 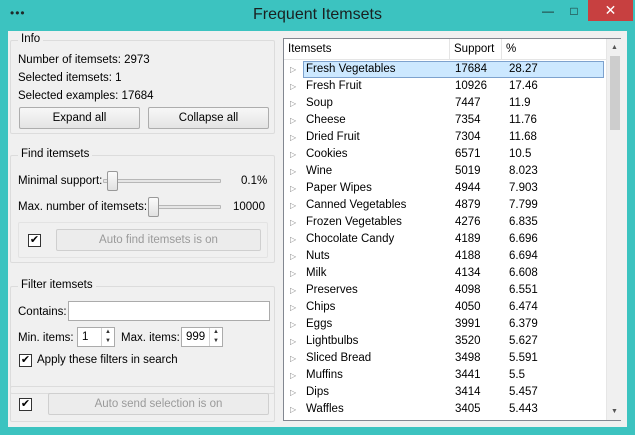 I want to click on contains-input, so click(x=169, y=311).